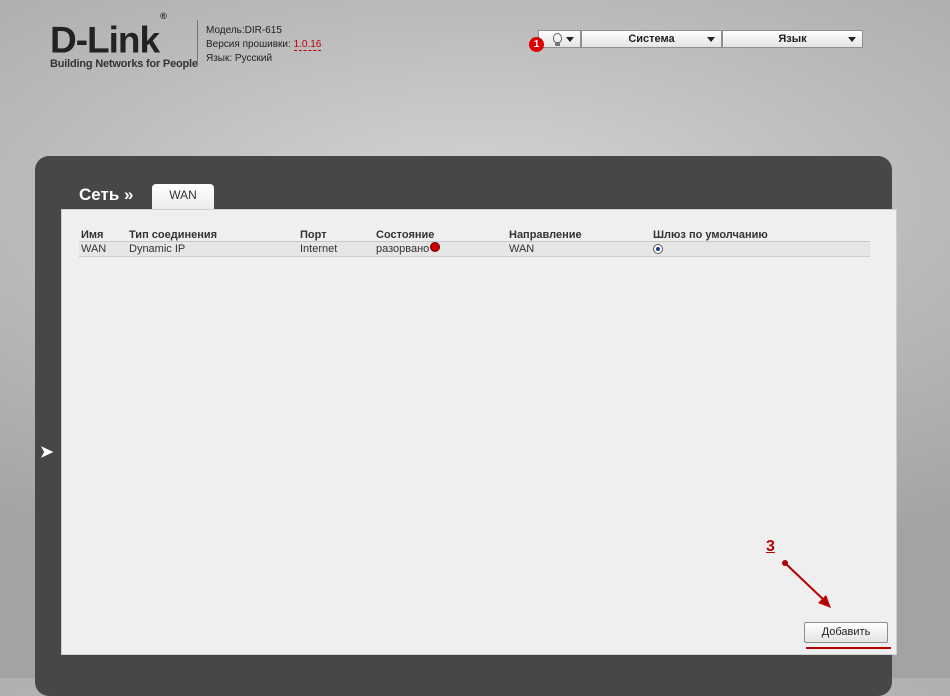 This screenshot has width=950, height=696. I want to click on header-divider, so click(197, 43).